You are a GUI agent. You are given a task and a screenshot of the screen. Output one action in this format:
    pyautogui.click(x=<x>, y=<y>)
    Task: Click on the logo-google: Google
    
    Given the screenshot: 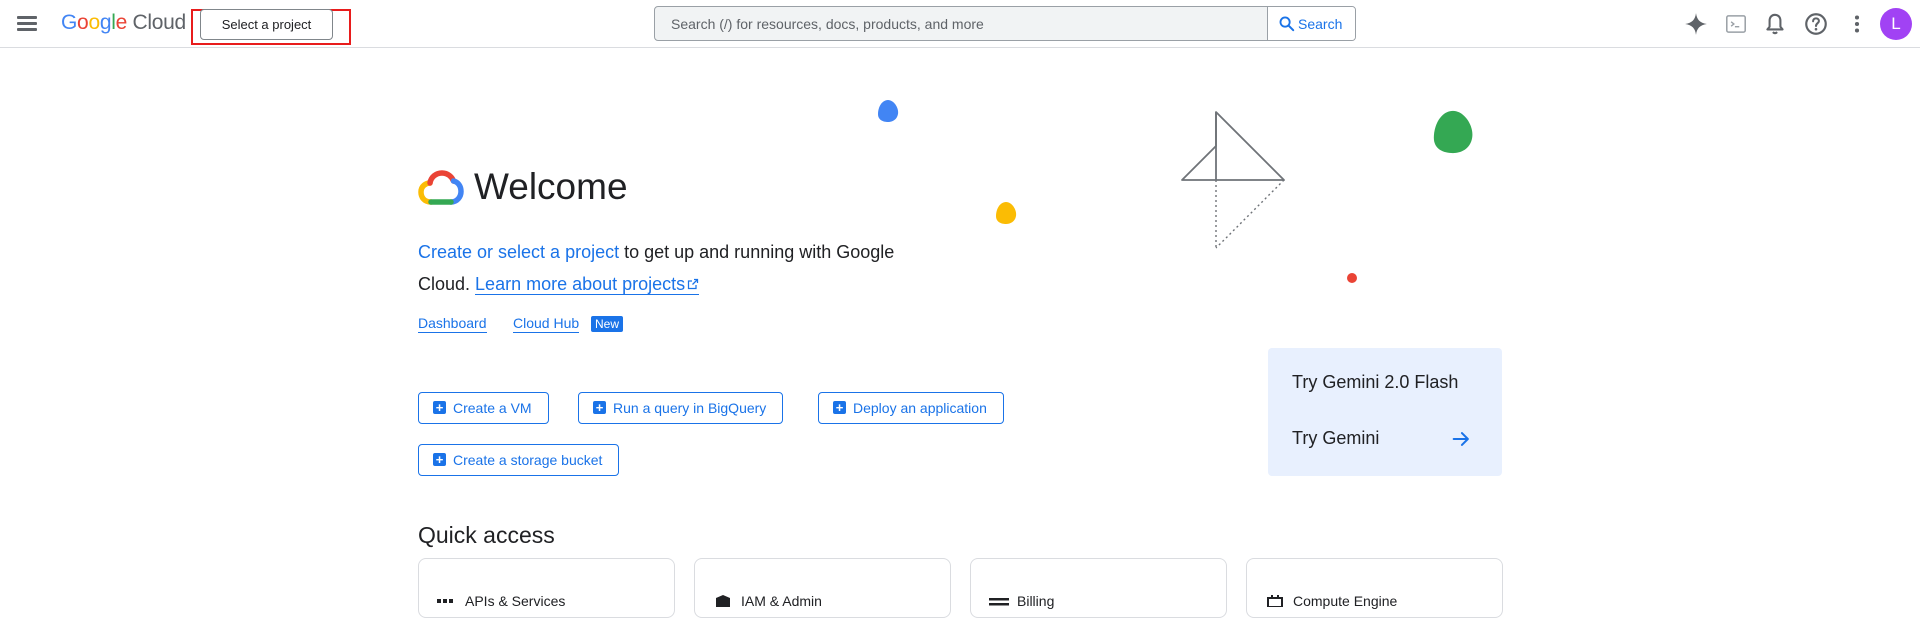 What is the action you would take?
    pyautogui.click(x=94, y=22)
    